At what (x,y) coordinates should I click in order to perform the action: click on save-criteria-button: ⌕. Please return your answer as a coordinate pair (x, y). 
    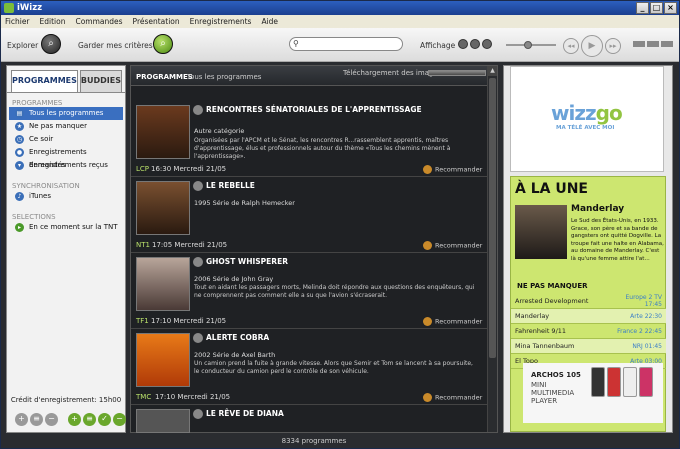
    Looking at the image, I should click on (163, 44).